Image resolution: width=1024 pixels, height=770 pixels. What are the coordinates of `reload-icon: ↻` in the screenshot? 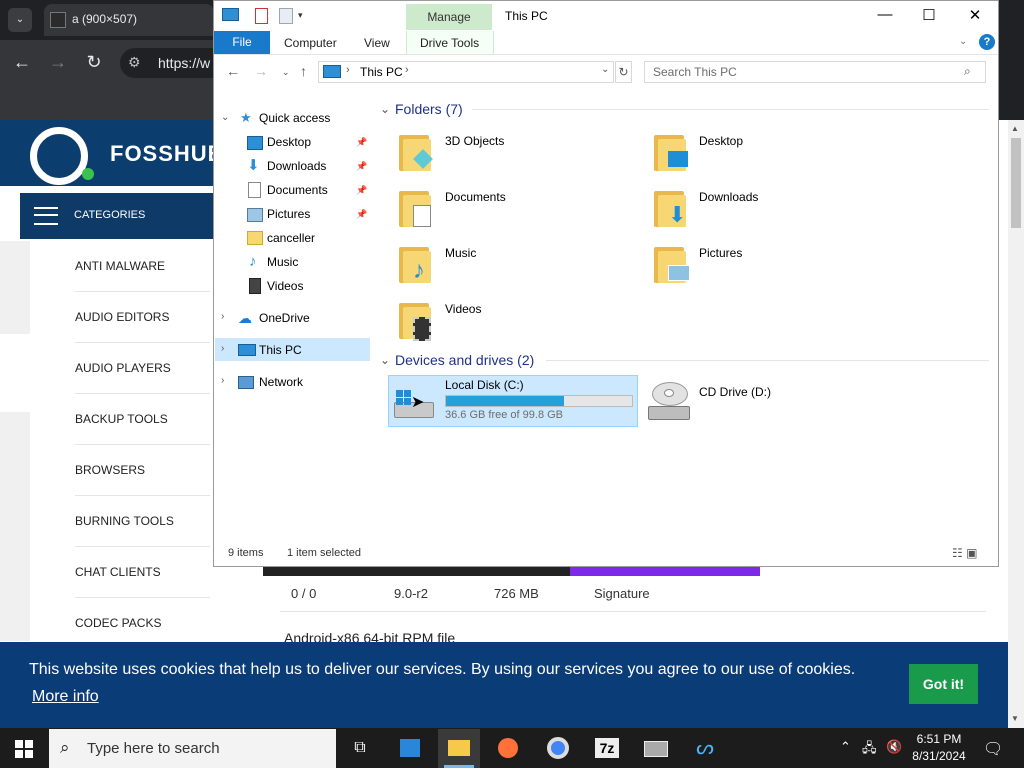 It's located at (94, 62).